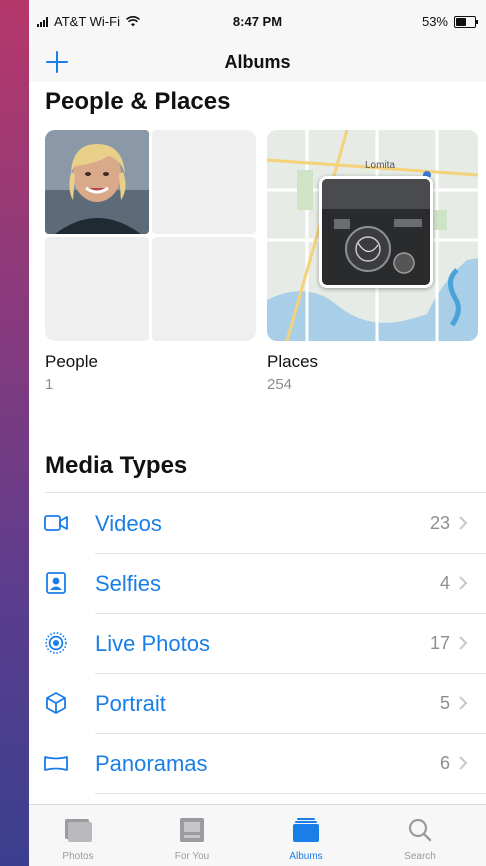  What do you see at coordinates (444, 703) in the screenshot?
I see `media-row-count: 5` at bounding box center [444, 703].